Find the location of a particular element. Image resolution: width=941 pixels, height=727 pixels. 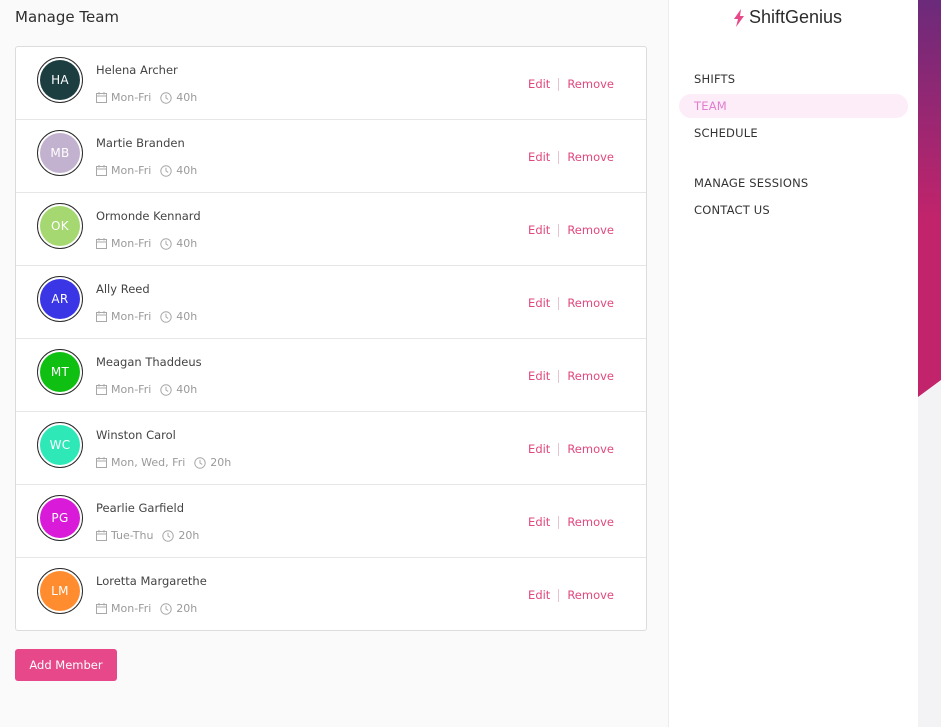

decorative-gradient-corner is located at coordinates (929, 363).